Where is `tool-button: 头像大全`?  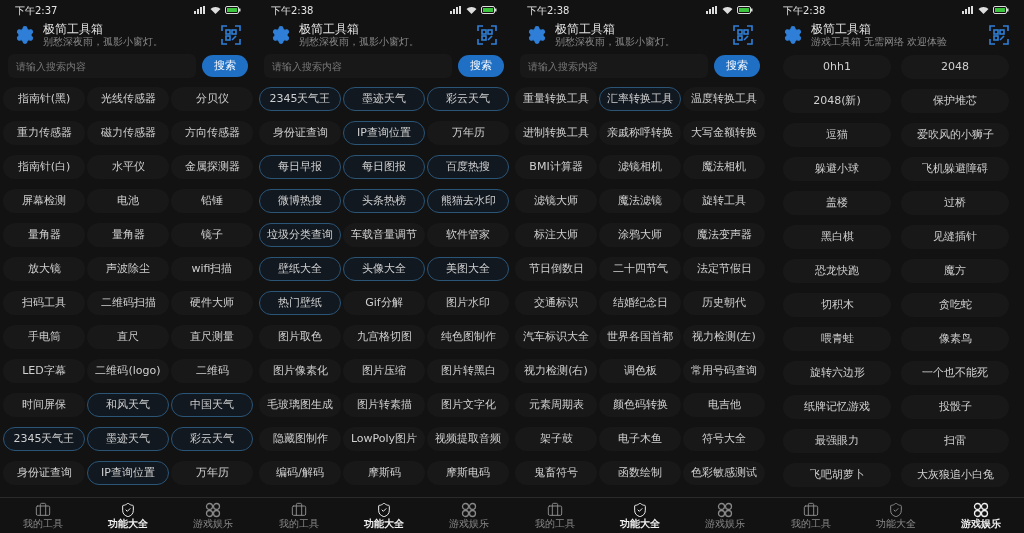 tool-button: 头像大全 is located at coordinates (384, 269).